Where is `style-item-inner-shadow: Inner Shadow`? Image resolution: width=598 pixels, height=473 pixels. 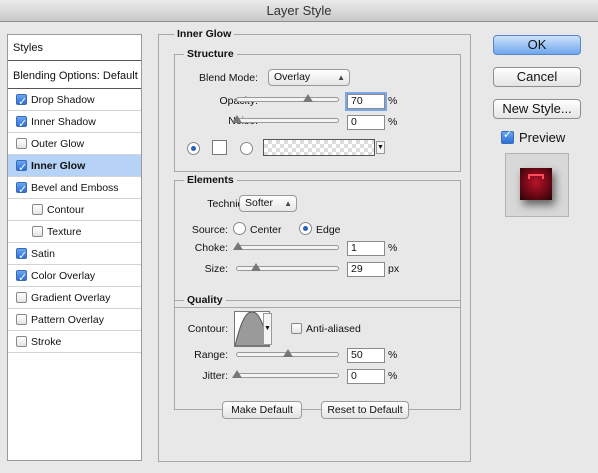 style-item-inner-shadow: Inner Shadow is located at coordinates (74, 123).